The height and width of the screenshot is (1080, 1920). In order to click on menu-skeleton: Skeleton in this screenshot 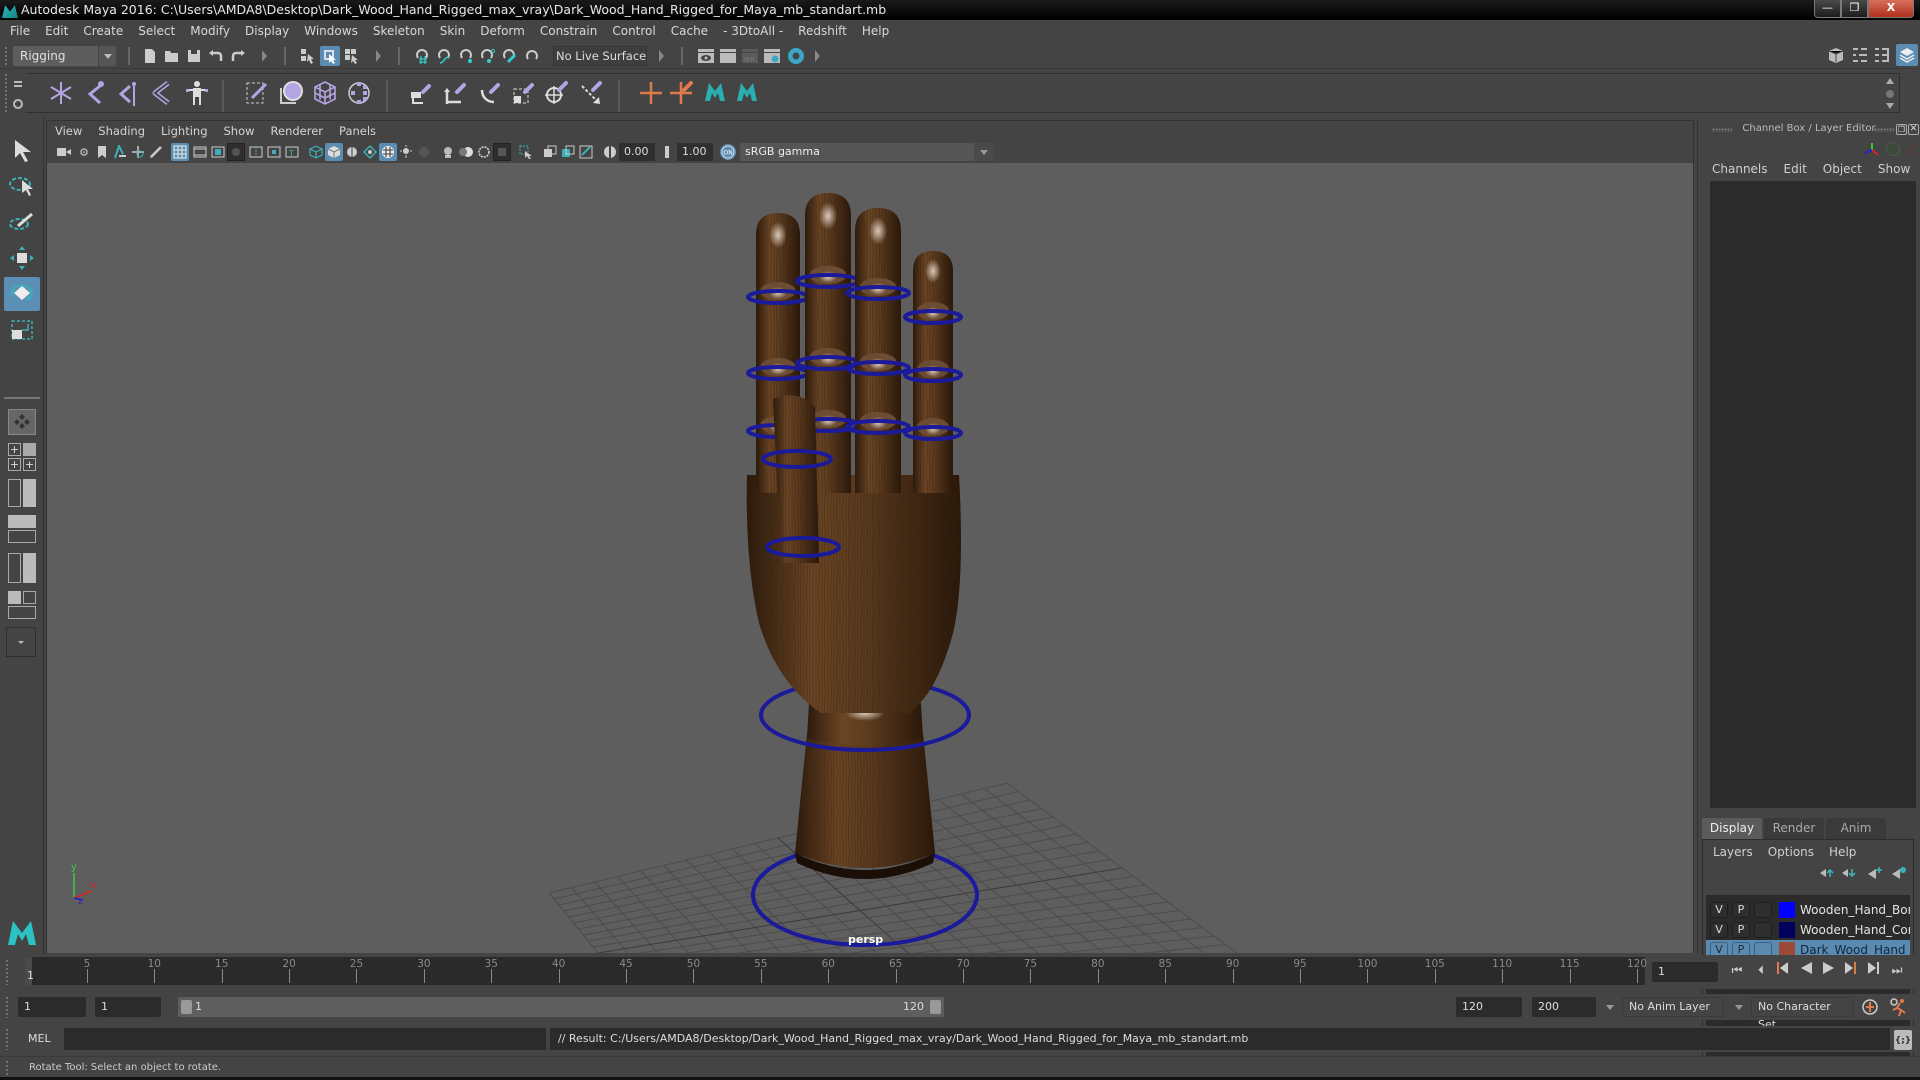, I will do `click(399, 31)`.